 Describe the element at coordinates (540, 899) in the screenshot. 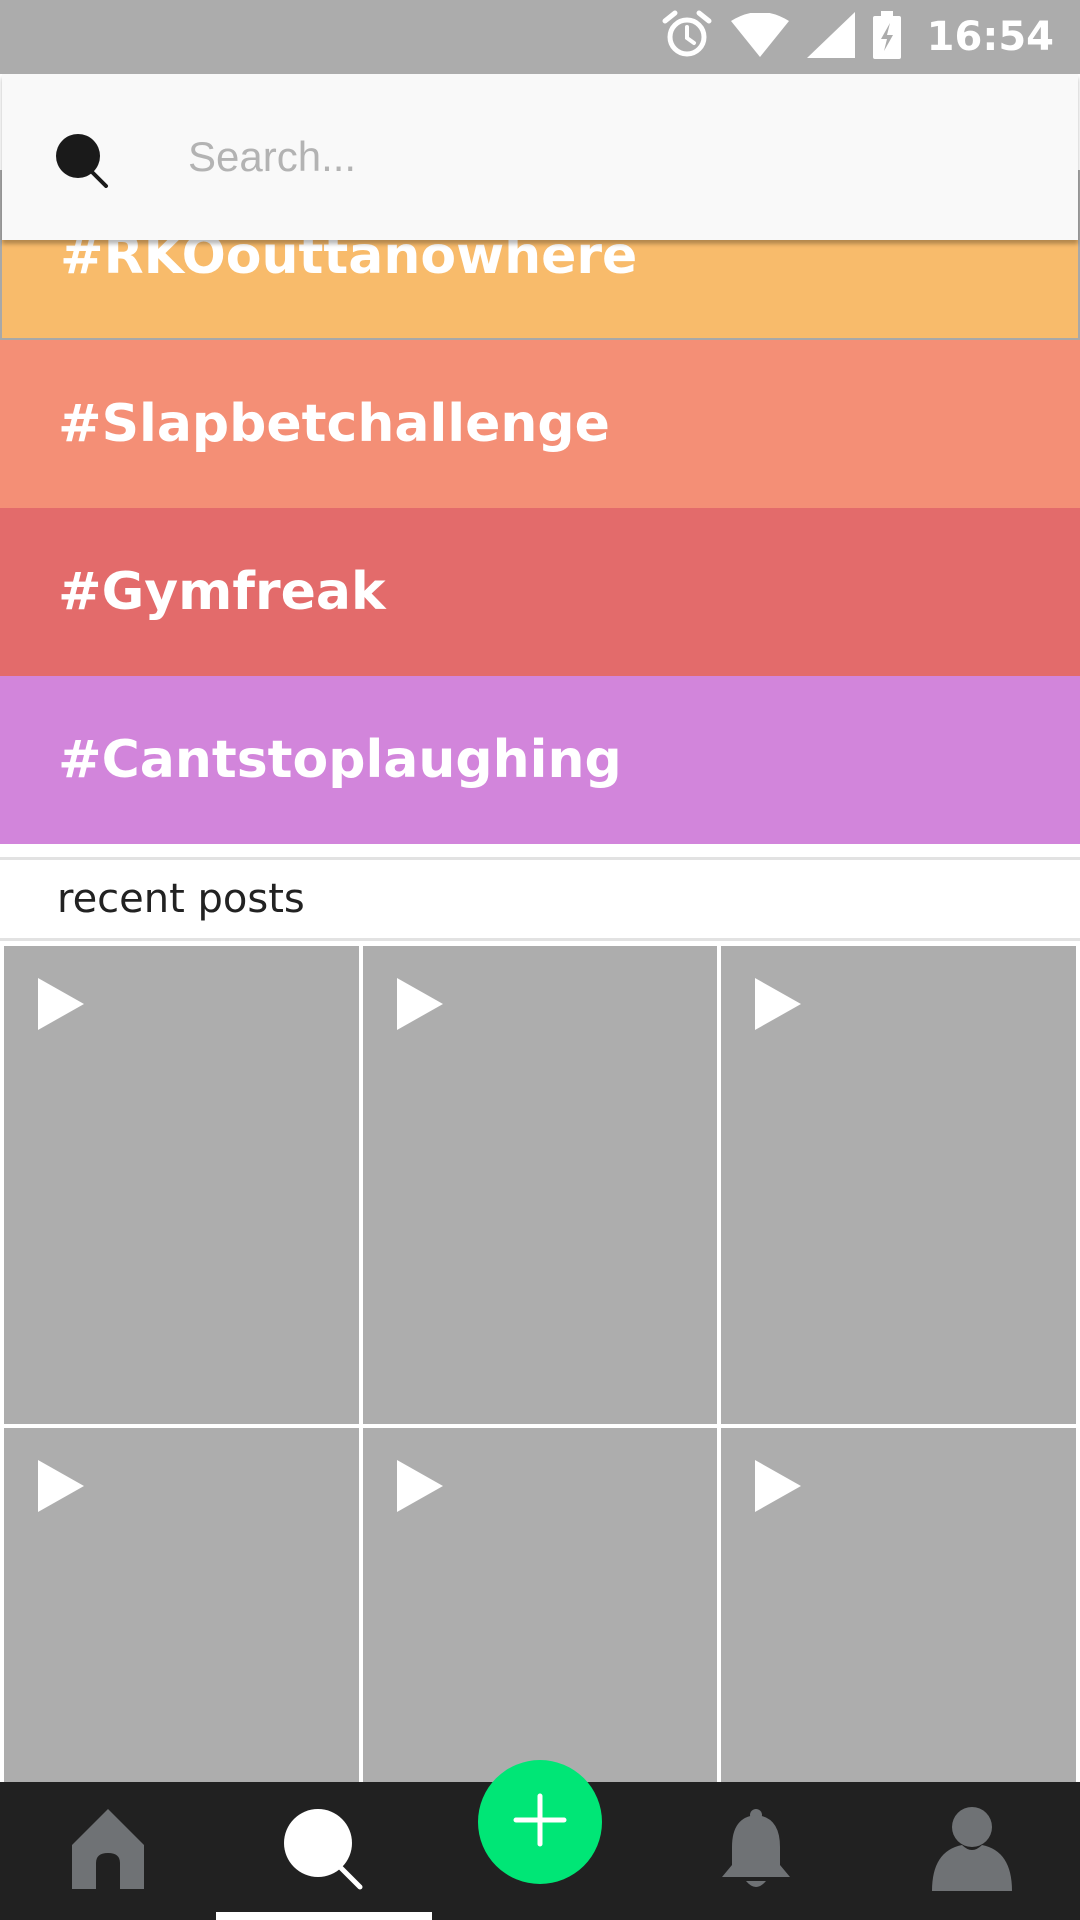

I see `recent-posts-header: recent posts` at that location.